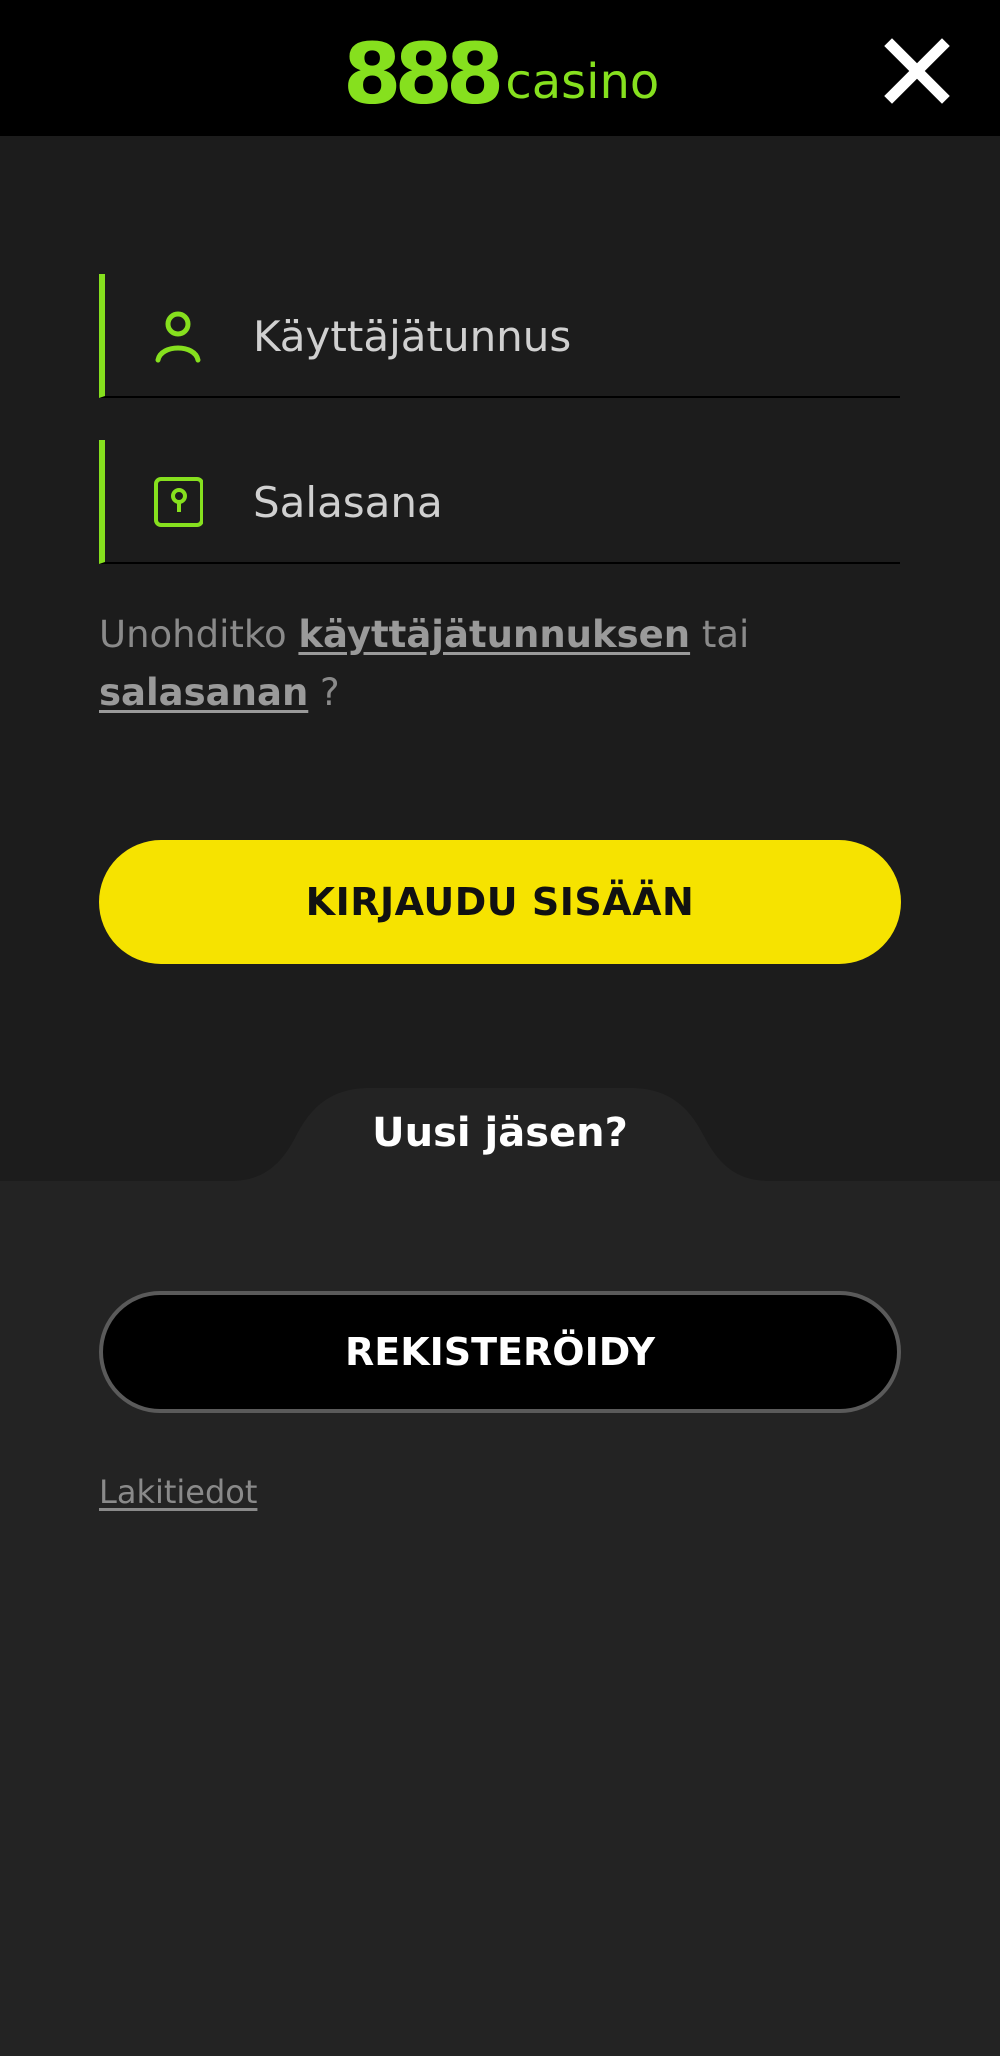 The height and width of the screenshot is (2056, 1000). I want to click on logo-number: 888, so click(423, 74).